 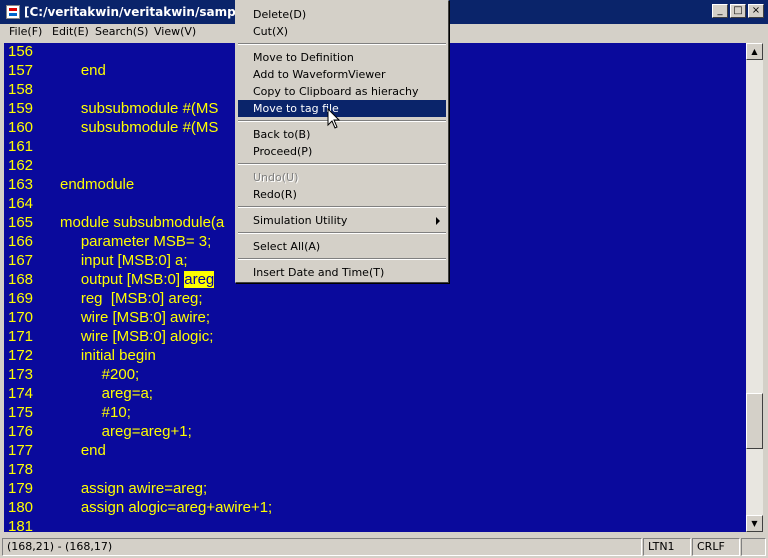 I want to click on menu-item-label: Add to WaveformViewer, so click(x=319, y=74).